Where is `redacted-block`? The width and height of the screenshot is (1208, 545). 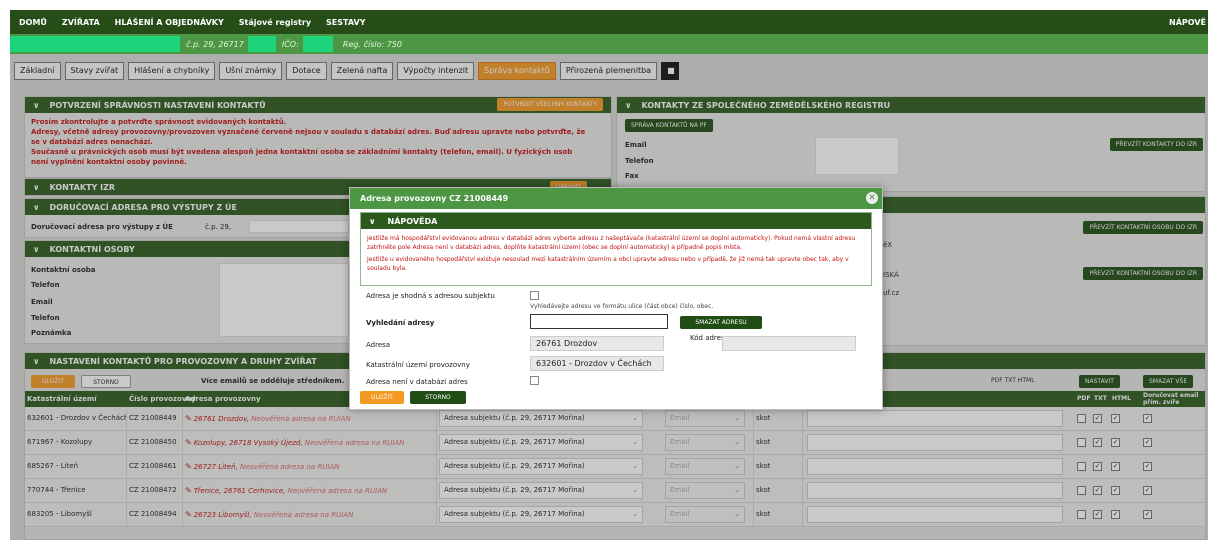
redacted-block is located at coordinates (261, 44).